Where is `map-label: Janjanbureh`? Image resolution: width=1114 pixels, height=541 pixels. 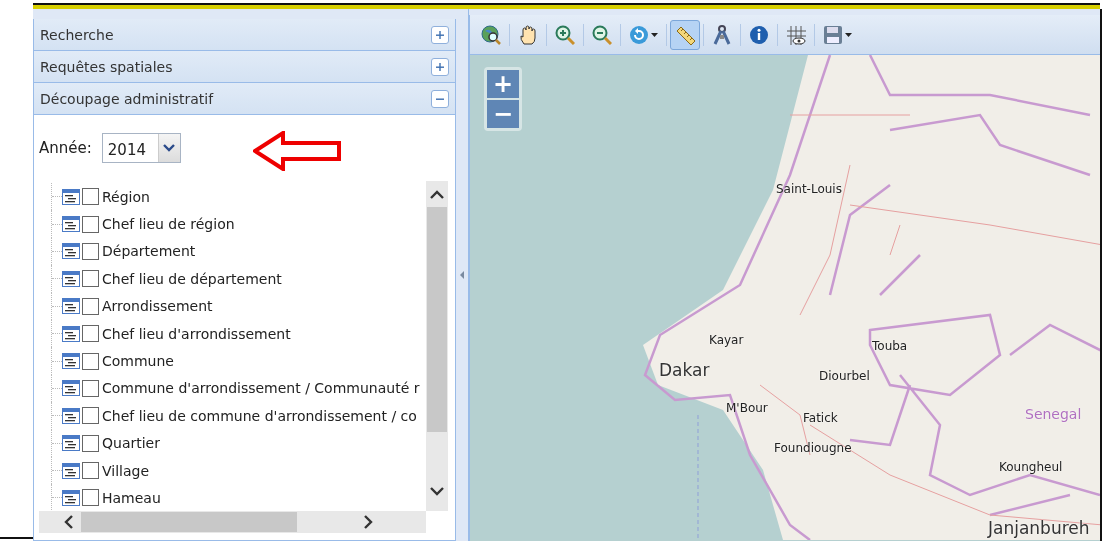 map-label: Janjanbureh is located at coordinates (1039, 528).